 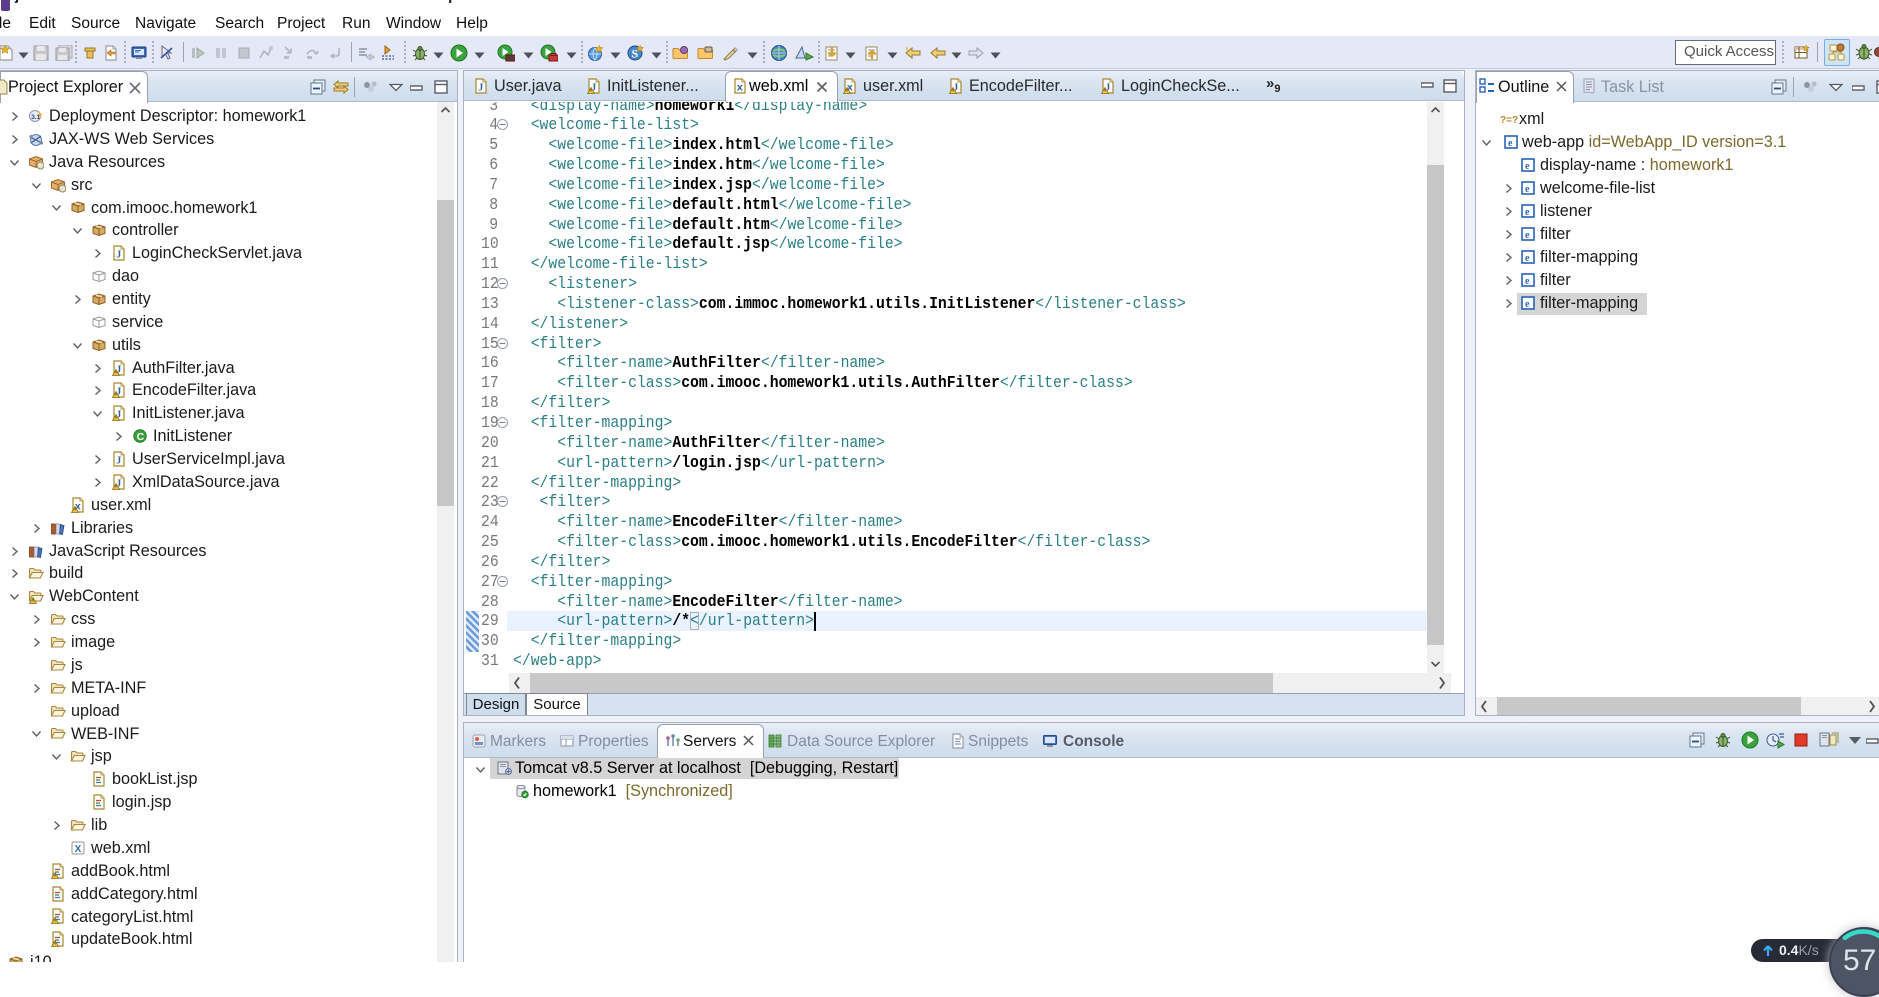 What do you see at coordinates (141, 437) in the screenshot?
I see `svg-text: C` at bounding box center [141, 437].